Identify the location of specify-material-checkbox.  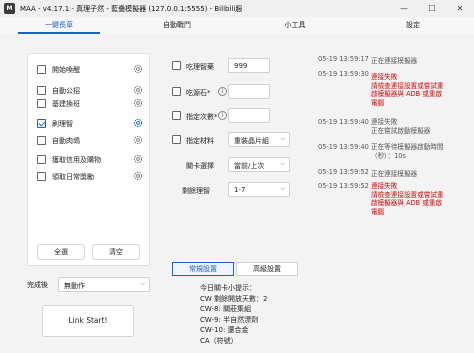
(176, 139).